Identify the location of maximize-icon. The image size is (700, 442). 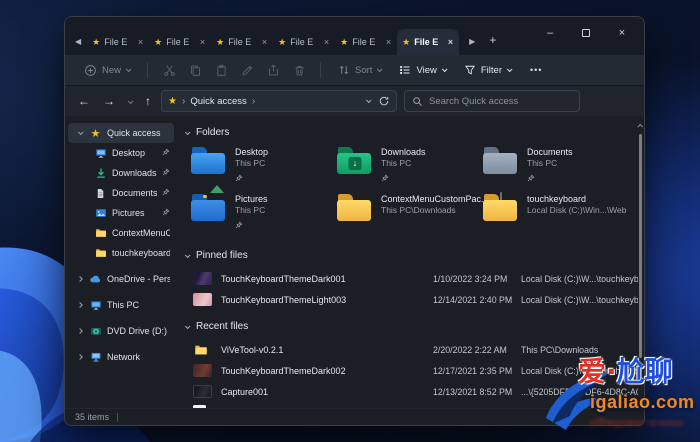
(586, 33).